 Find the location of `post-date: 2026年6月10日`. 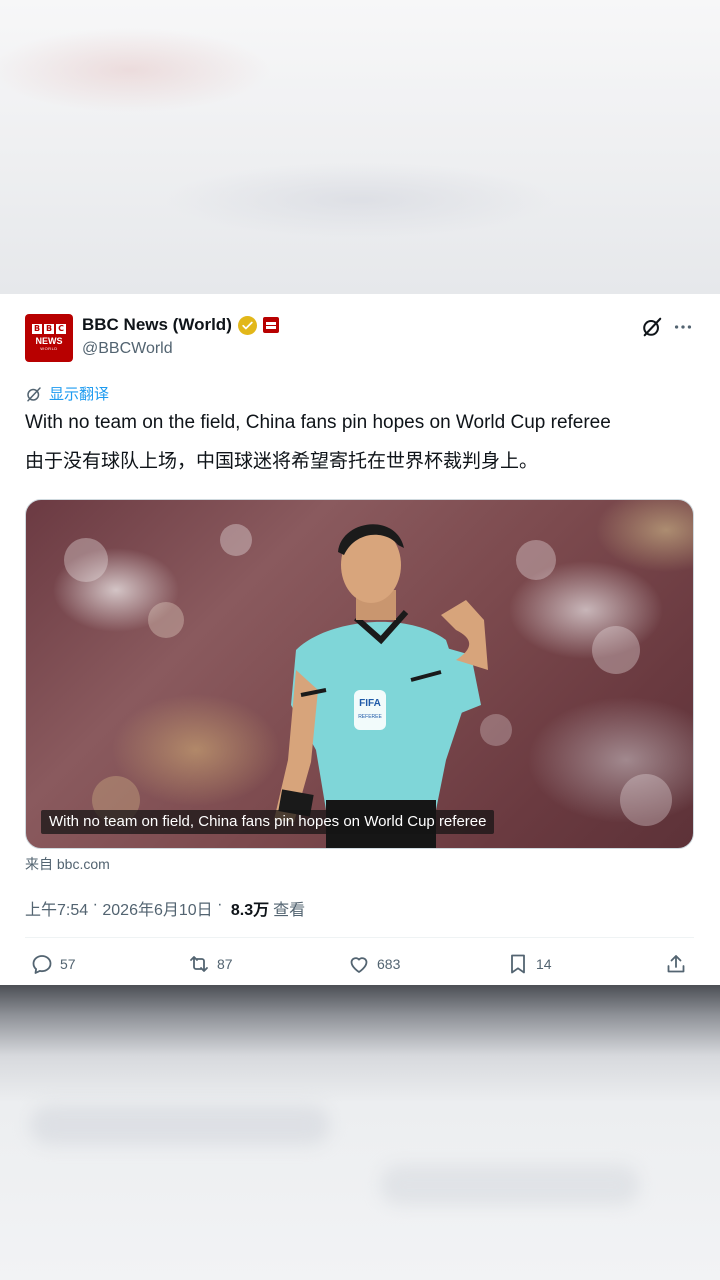

post-date: 2026年6月10日 is located at coordinates (157, 908).